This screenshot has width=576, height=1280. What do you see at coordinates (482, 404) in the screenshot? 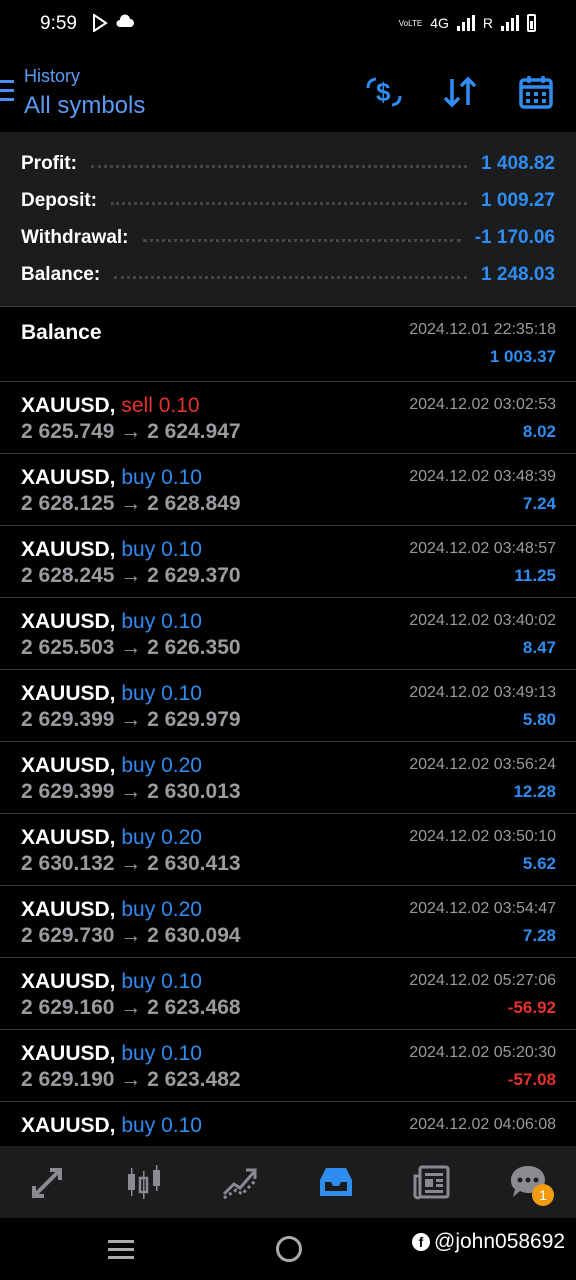
I see `trade-datetime: 2024.12.02 03:02:53` at bounding box center [482, 404].